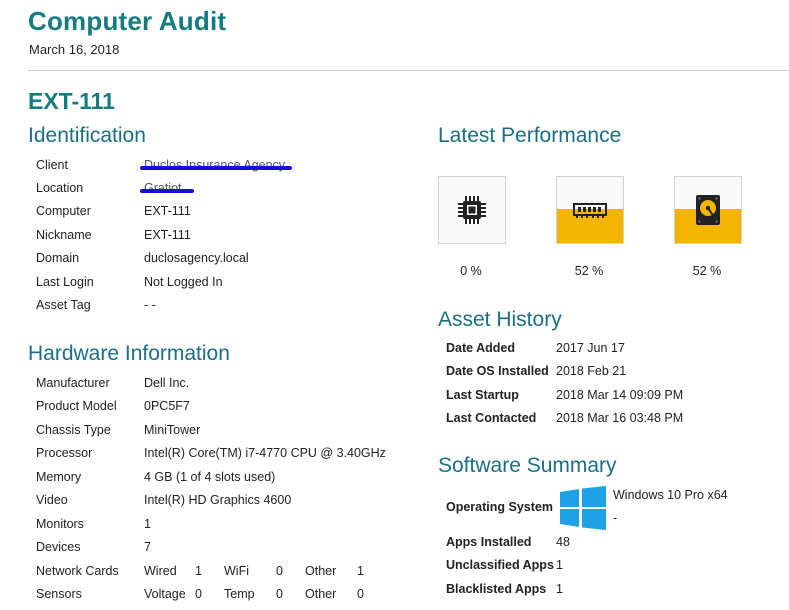 Image resolution: width=789 pixels, height=610 pixels. Describe the element at coordinates (321, 571) in the screenshot. I see `network-other-name: Other` at that location.